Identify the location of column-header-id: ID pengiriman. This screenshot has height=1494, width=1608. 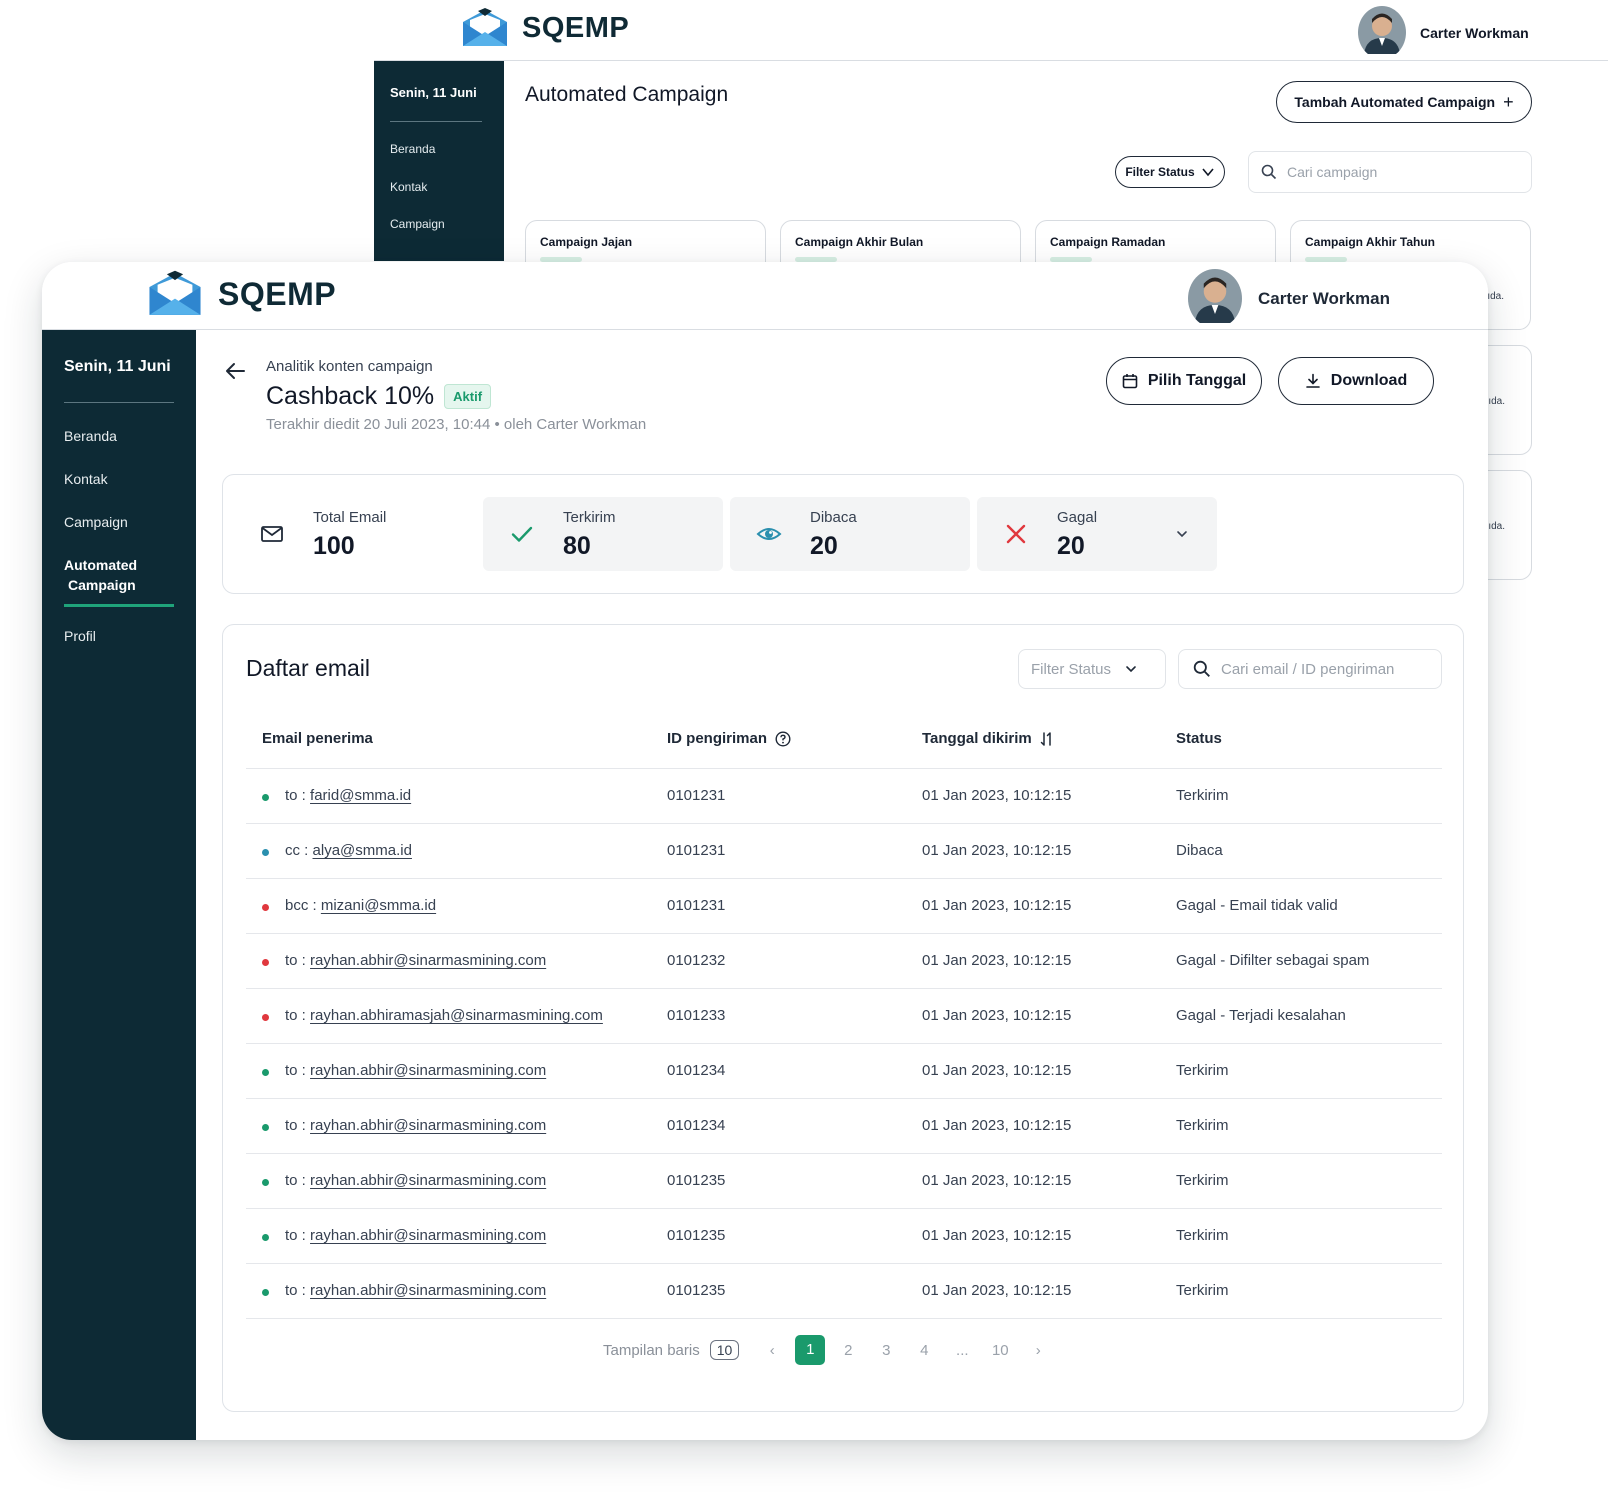
(729, 738).